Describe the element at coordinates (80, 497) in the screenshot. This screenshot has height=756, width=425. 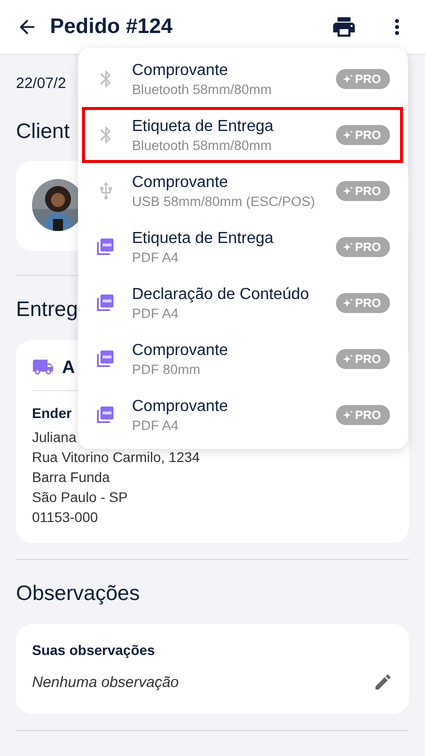
I see `address-line: São Paulo - SP` at that location.